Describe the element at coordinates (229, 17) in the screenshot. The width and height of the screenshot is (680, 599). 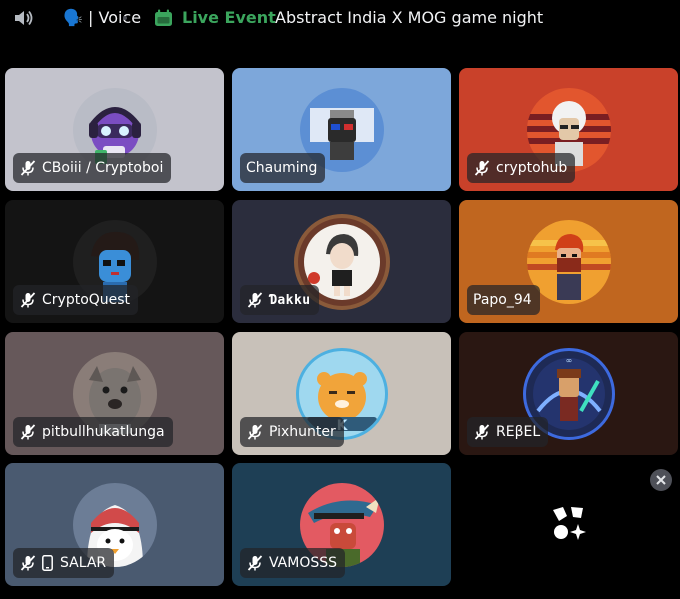
I see `live-event-label: Live Event` at that location.